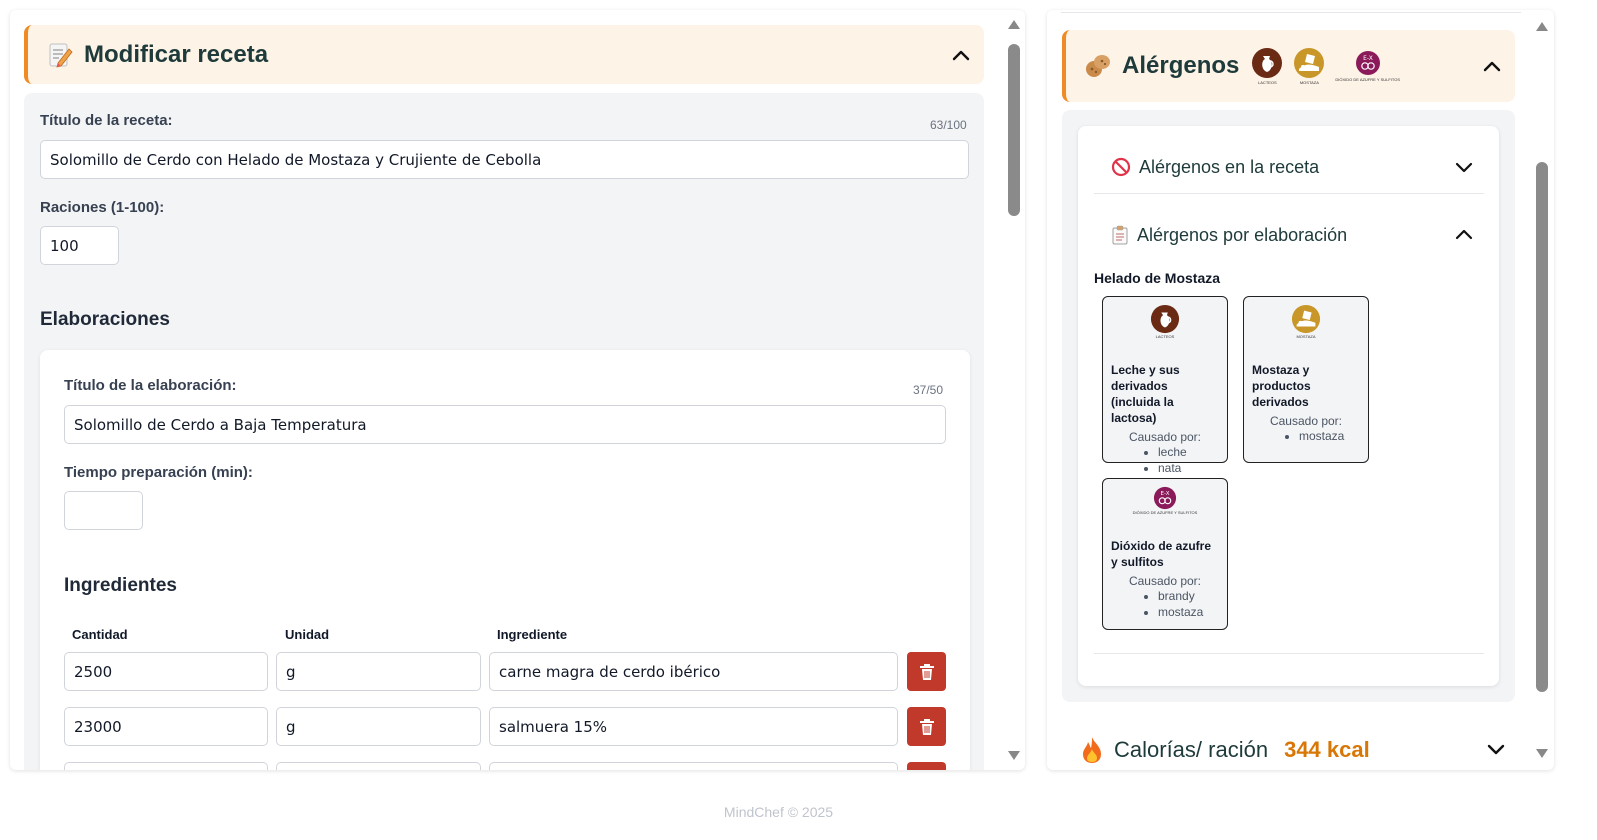 This screenshot has width=1597, height=840. I want to click on allergens-title: Alérgenos, so click(1181, 65).